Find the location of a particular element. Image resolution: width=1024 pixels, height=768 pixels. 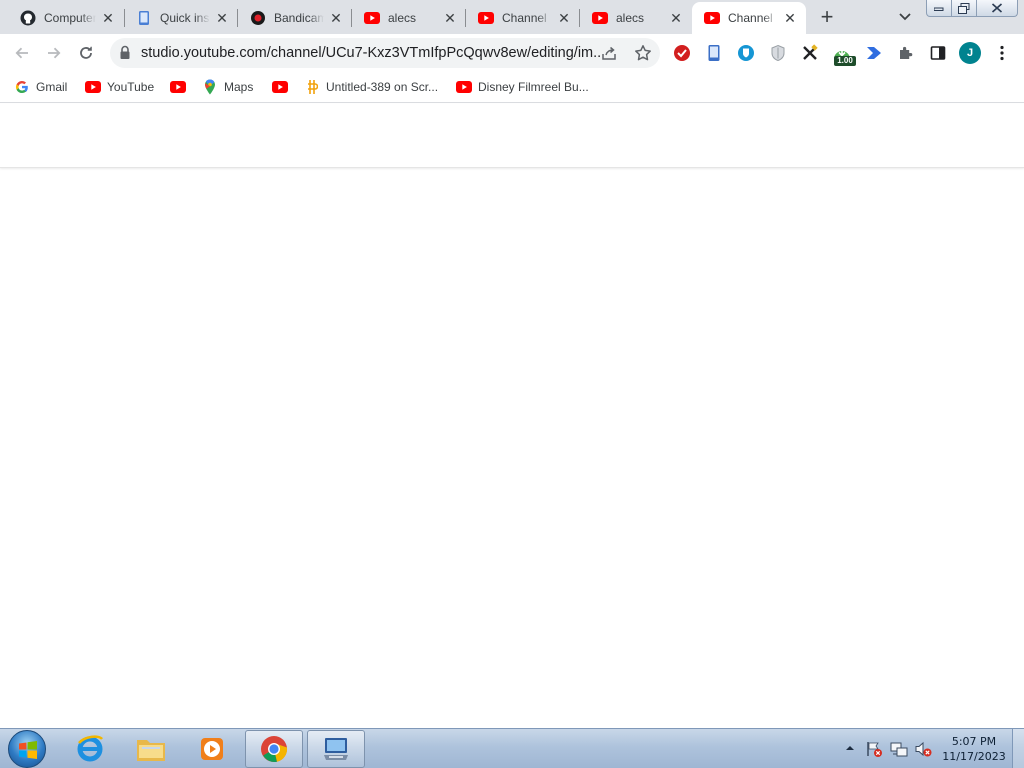

tab-title: Quick insights is located at coordinates (185, 18).